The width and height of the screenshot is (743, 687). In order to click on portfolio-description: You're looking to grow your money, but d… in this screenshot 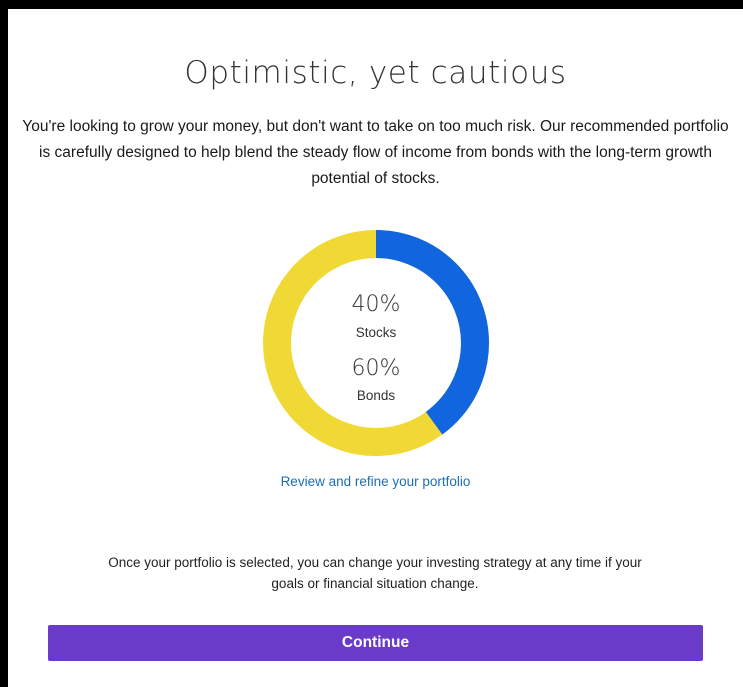, I will do `click(375, 152)`.